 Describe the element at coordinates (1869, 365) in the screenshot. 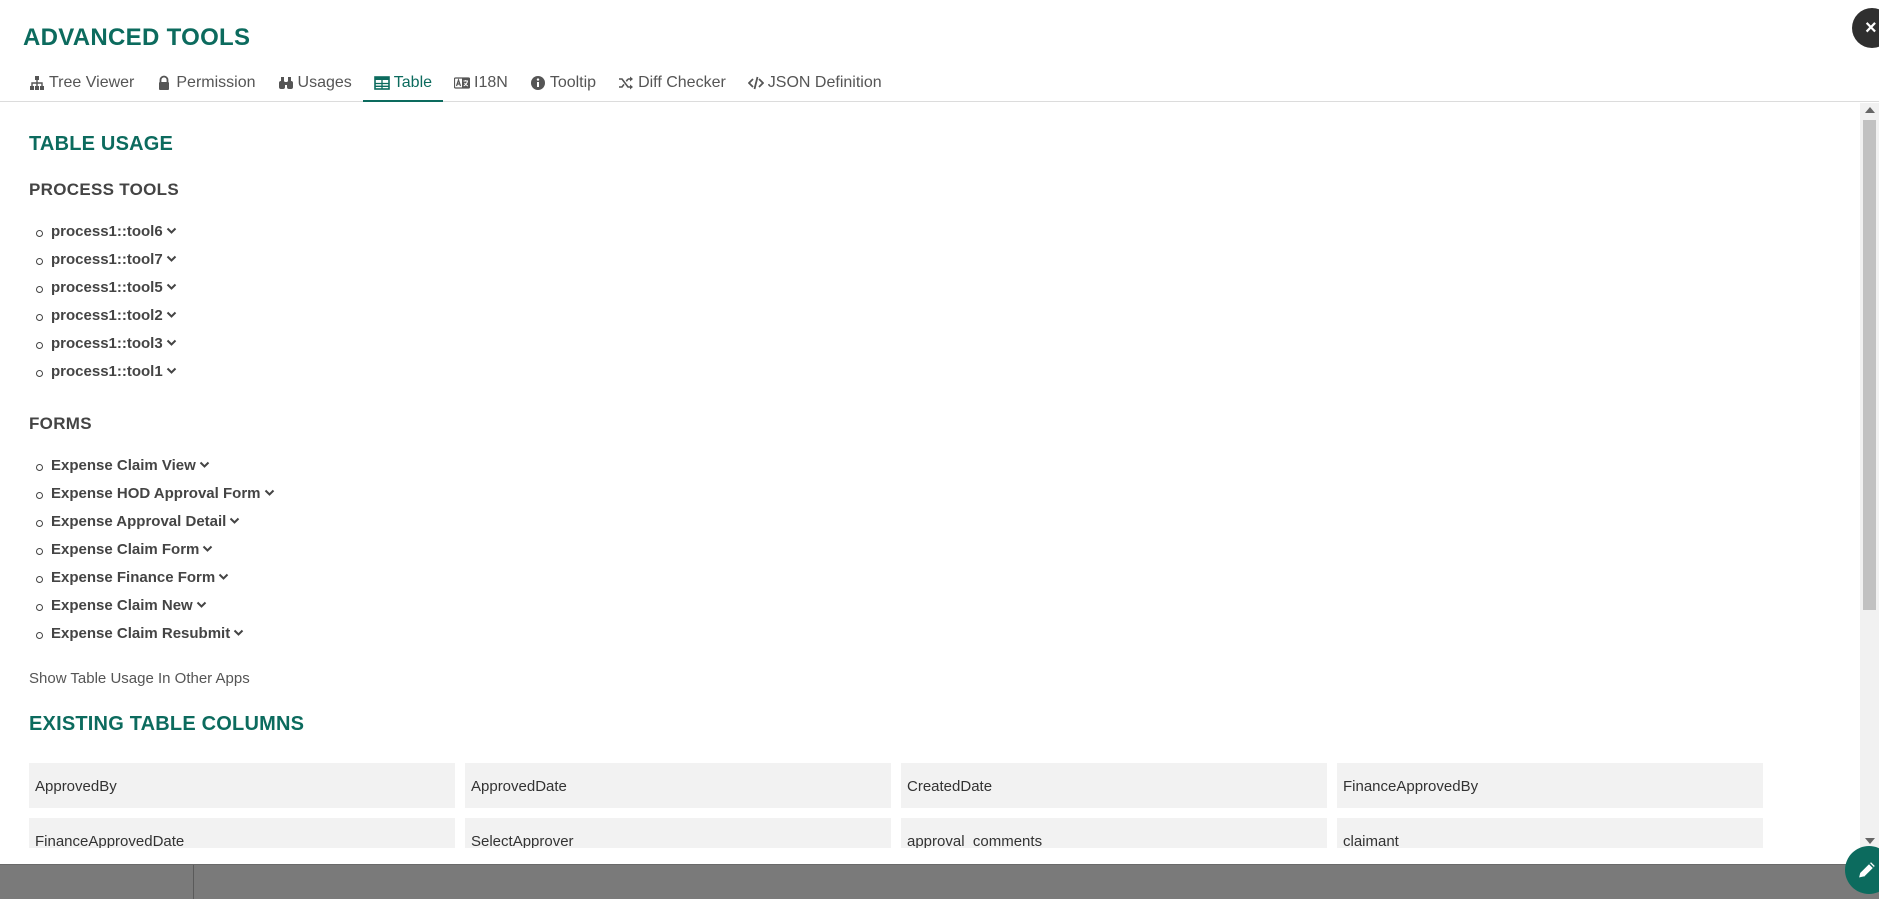

I see `scroll-thumb` at that location.